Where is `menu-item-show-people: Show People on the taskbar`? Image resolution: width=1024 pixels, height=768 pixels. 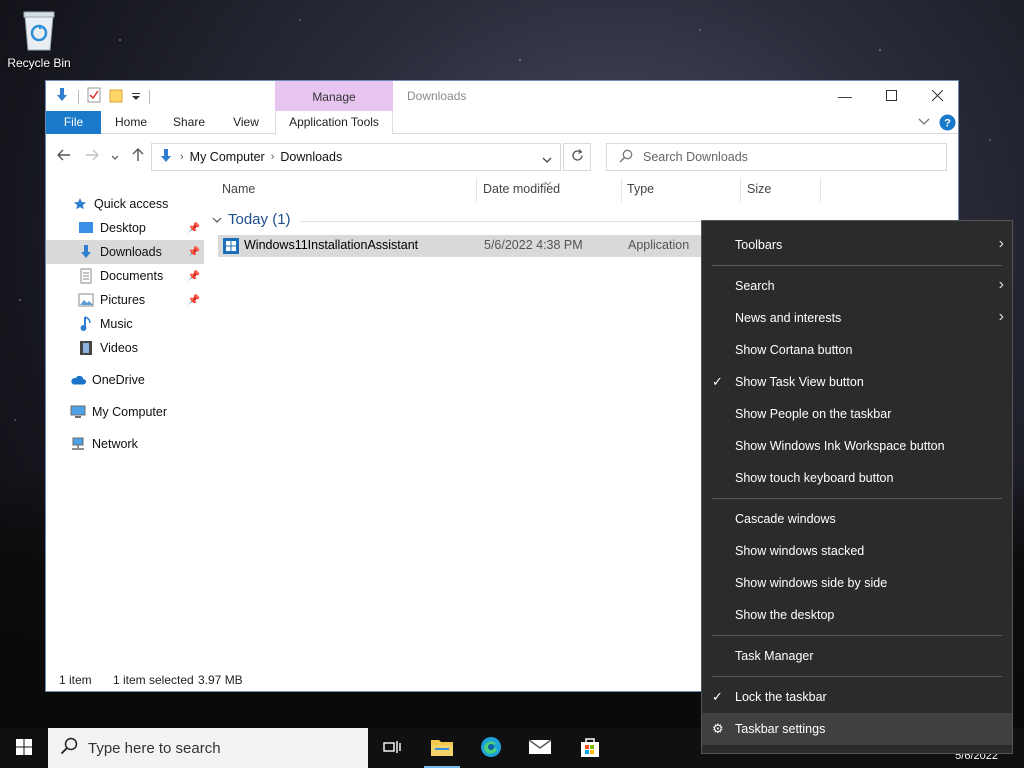 menu-item-show-people: Show People on the taskbar is located at coordinates (857, 414).